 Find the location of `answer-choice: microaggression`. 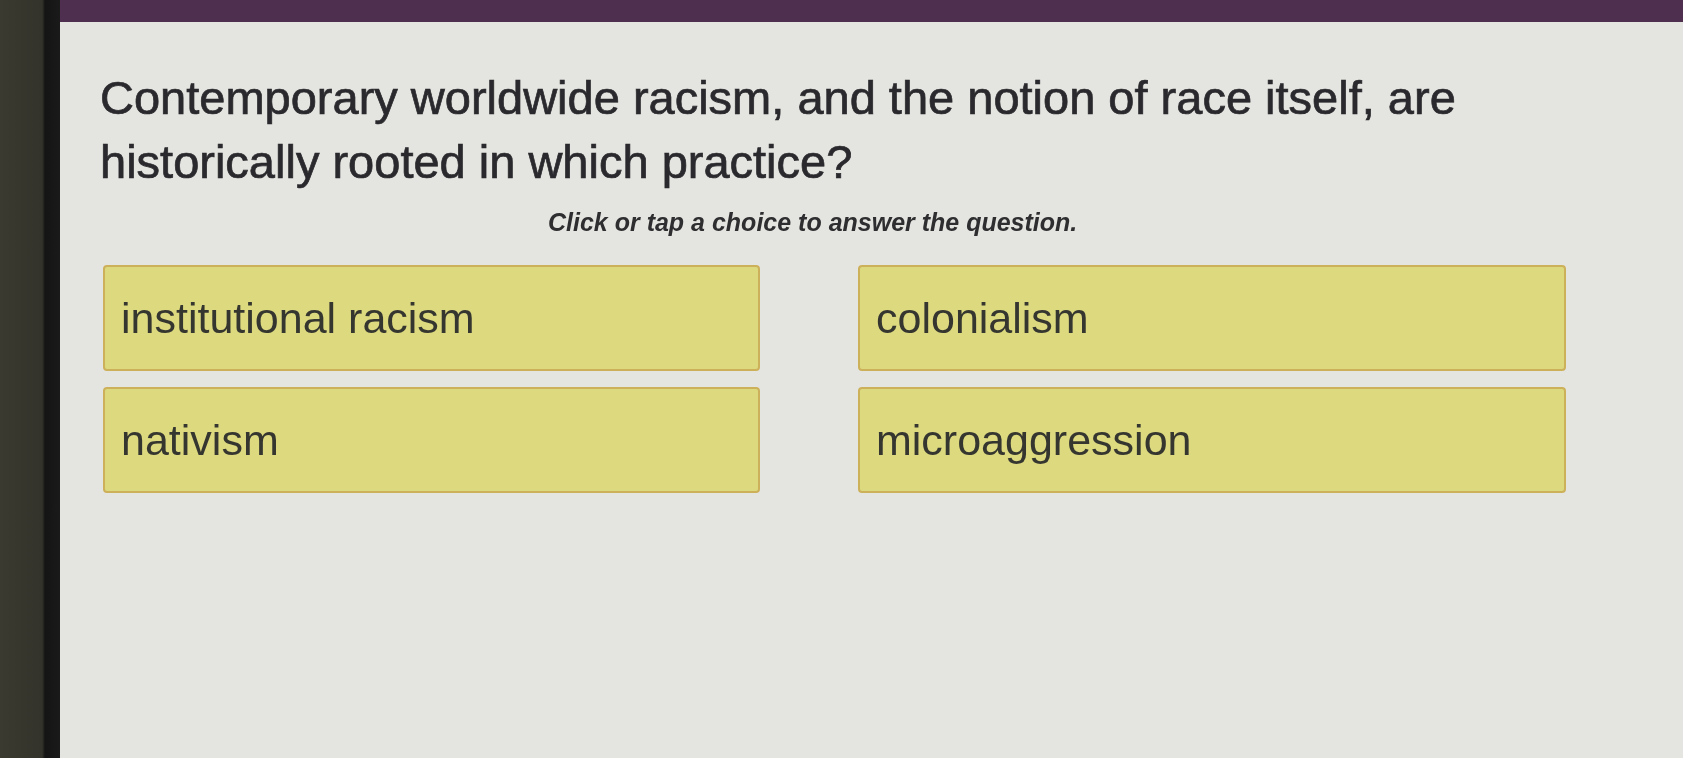

answer-choice: microaggression is located at coordinates (1212, 440).